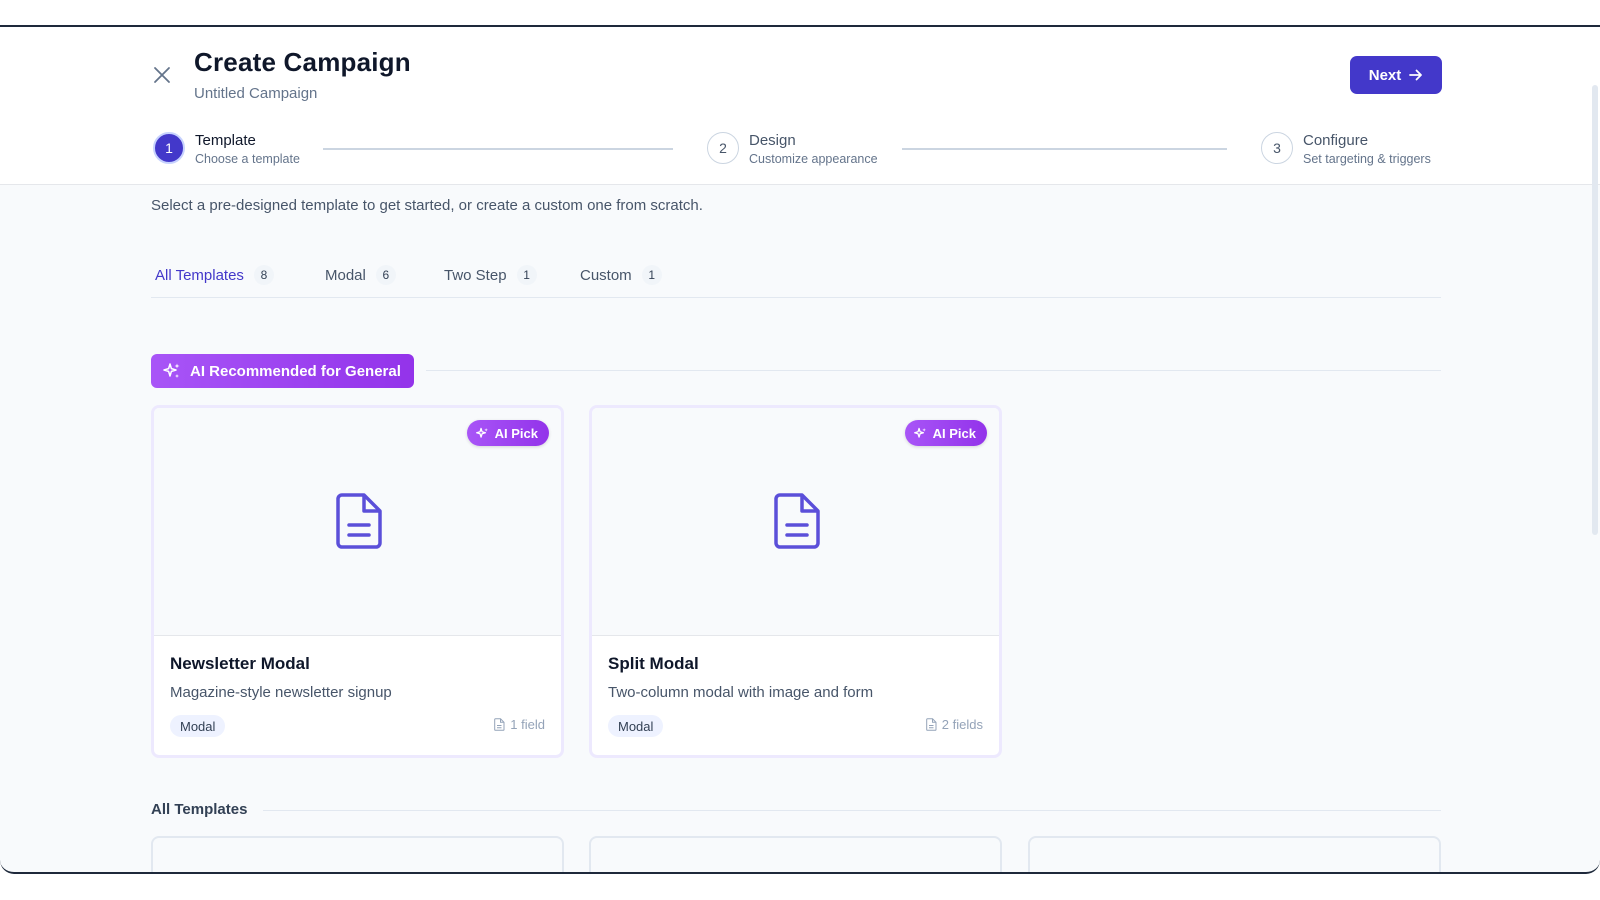 The image size is (1600, 900). Describe the element at coordinates (169, 148) in the screenshot. I see `step-number: 1` at that location.